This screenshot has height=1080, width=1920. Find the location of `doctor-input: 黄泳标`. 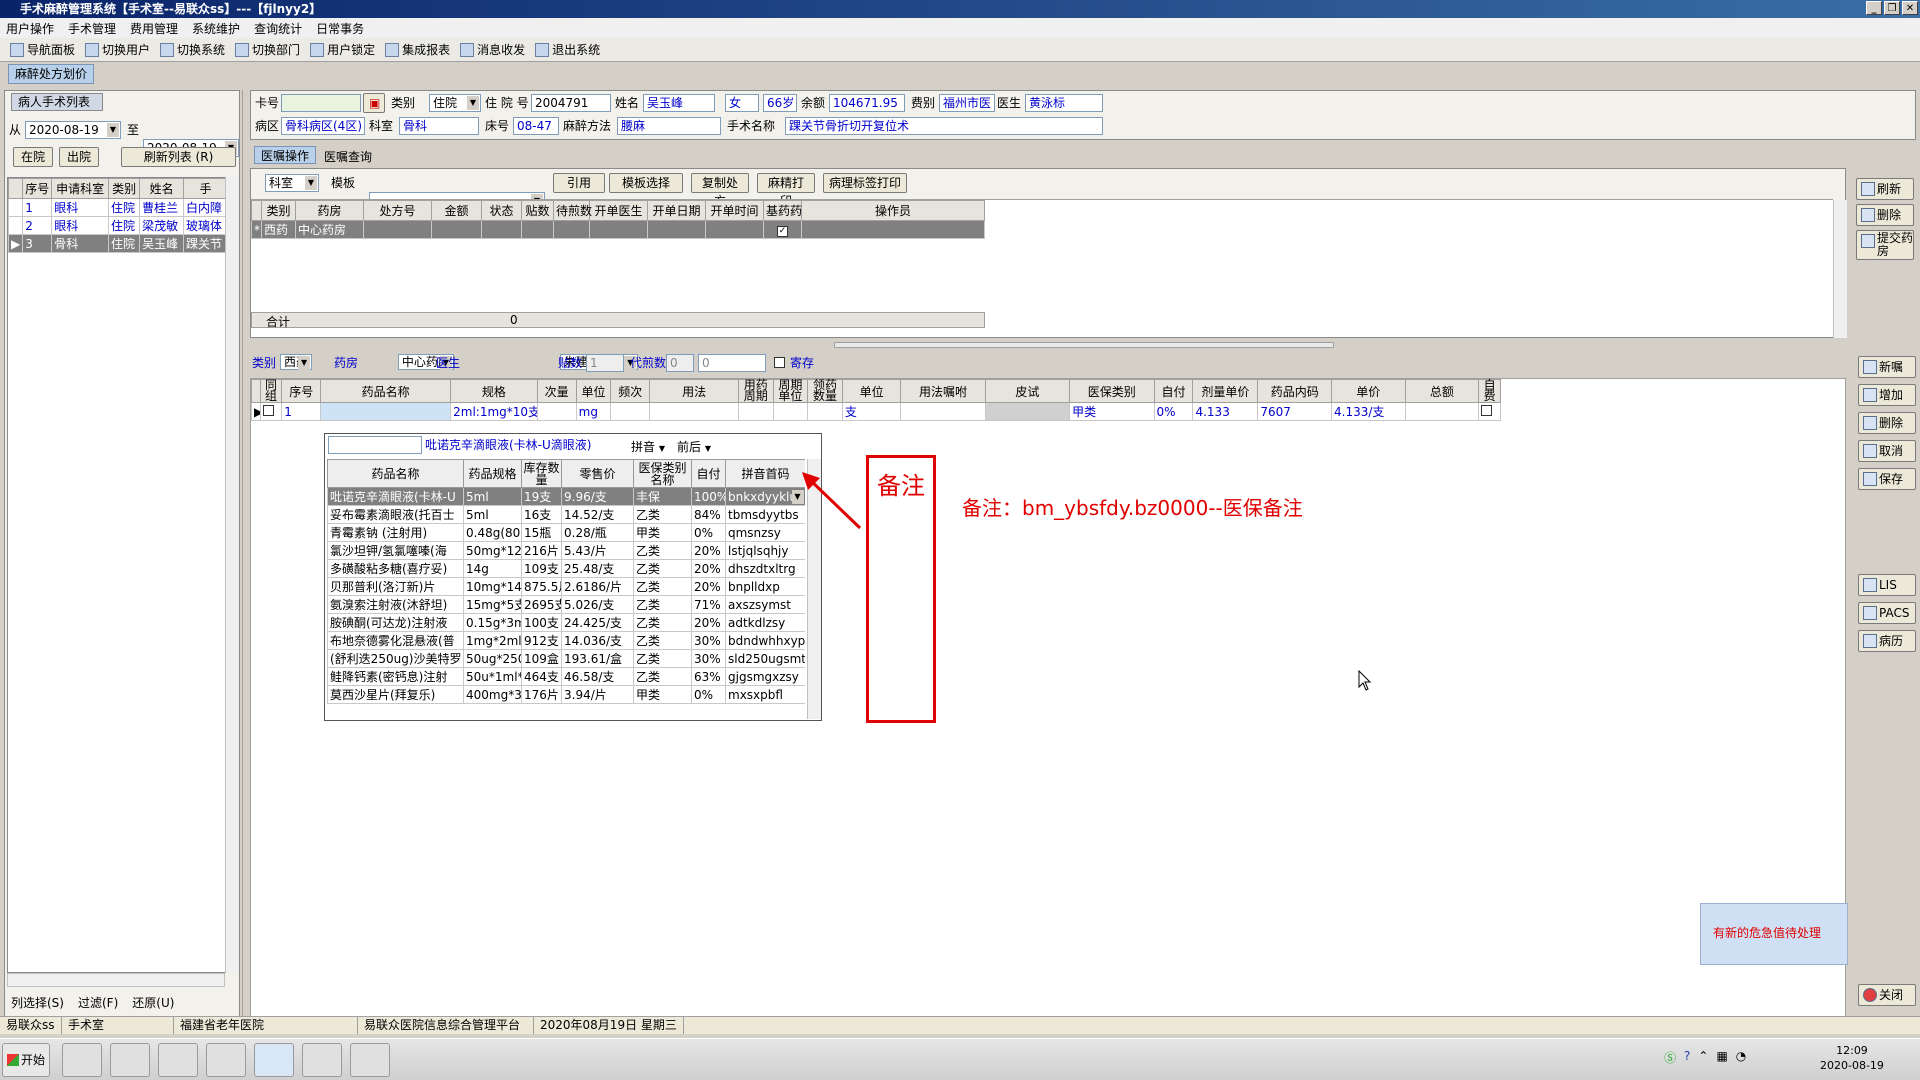

doctor-input: 黄泳标 is located at coordinates (1064, 103).